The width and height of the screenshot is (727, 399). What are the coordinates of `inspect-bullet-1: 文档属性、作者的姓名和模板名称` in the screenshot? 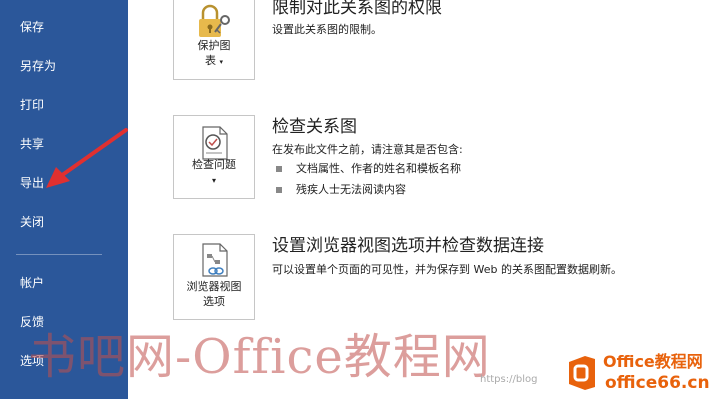 It's located at (378, 168).